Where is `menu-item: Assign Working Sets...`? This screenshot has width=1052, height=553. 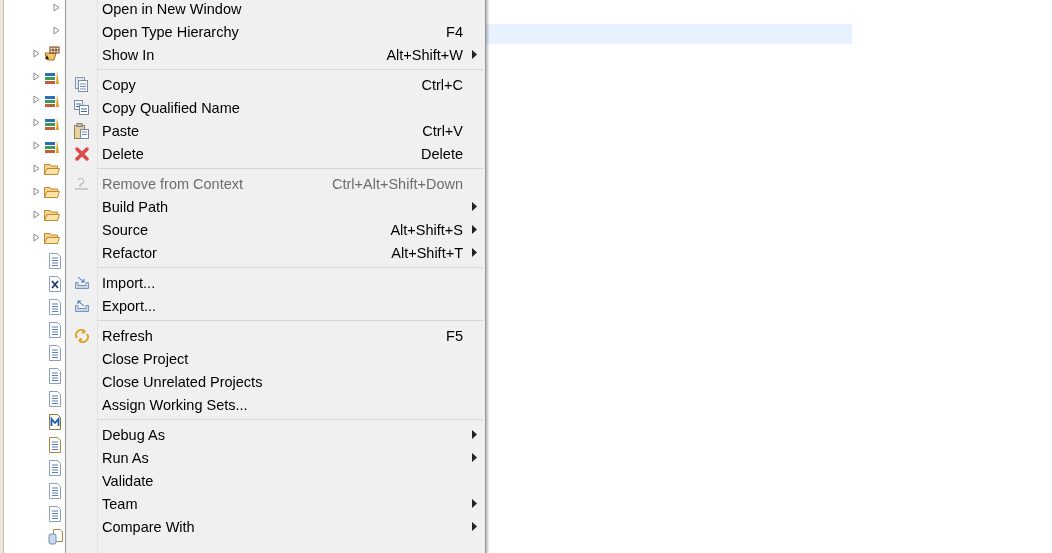
menu-item: Assign Working Sets... is located at coordinates (275, 404).